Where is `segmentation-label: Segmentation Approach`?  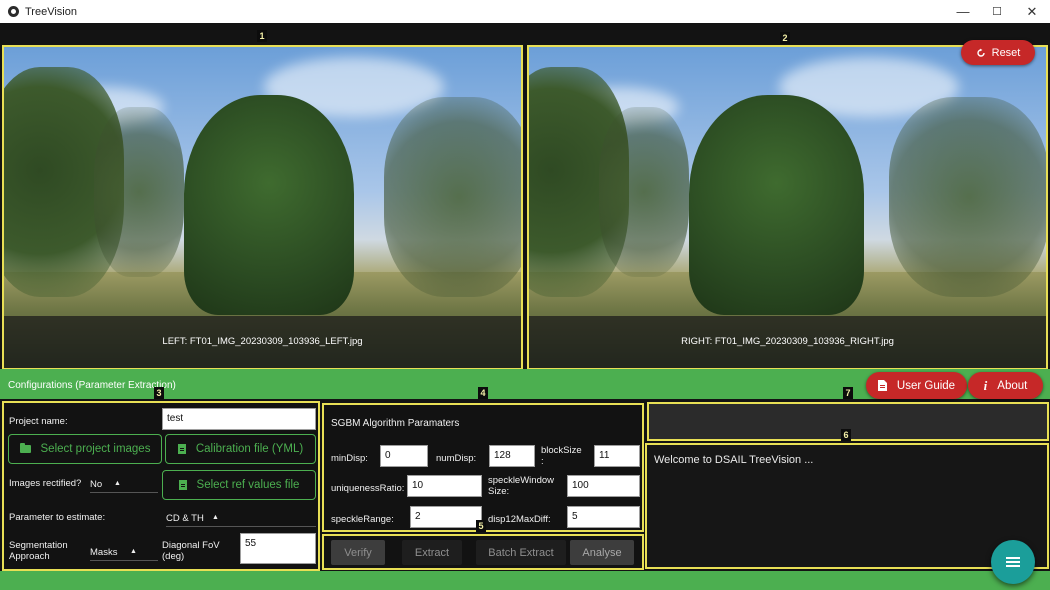 segmentation-label: Segmentation Approach is located at coordinates (38, 551).